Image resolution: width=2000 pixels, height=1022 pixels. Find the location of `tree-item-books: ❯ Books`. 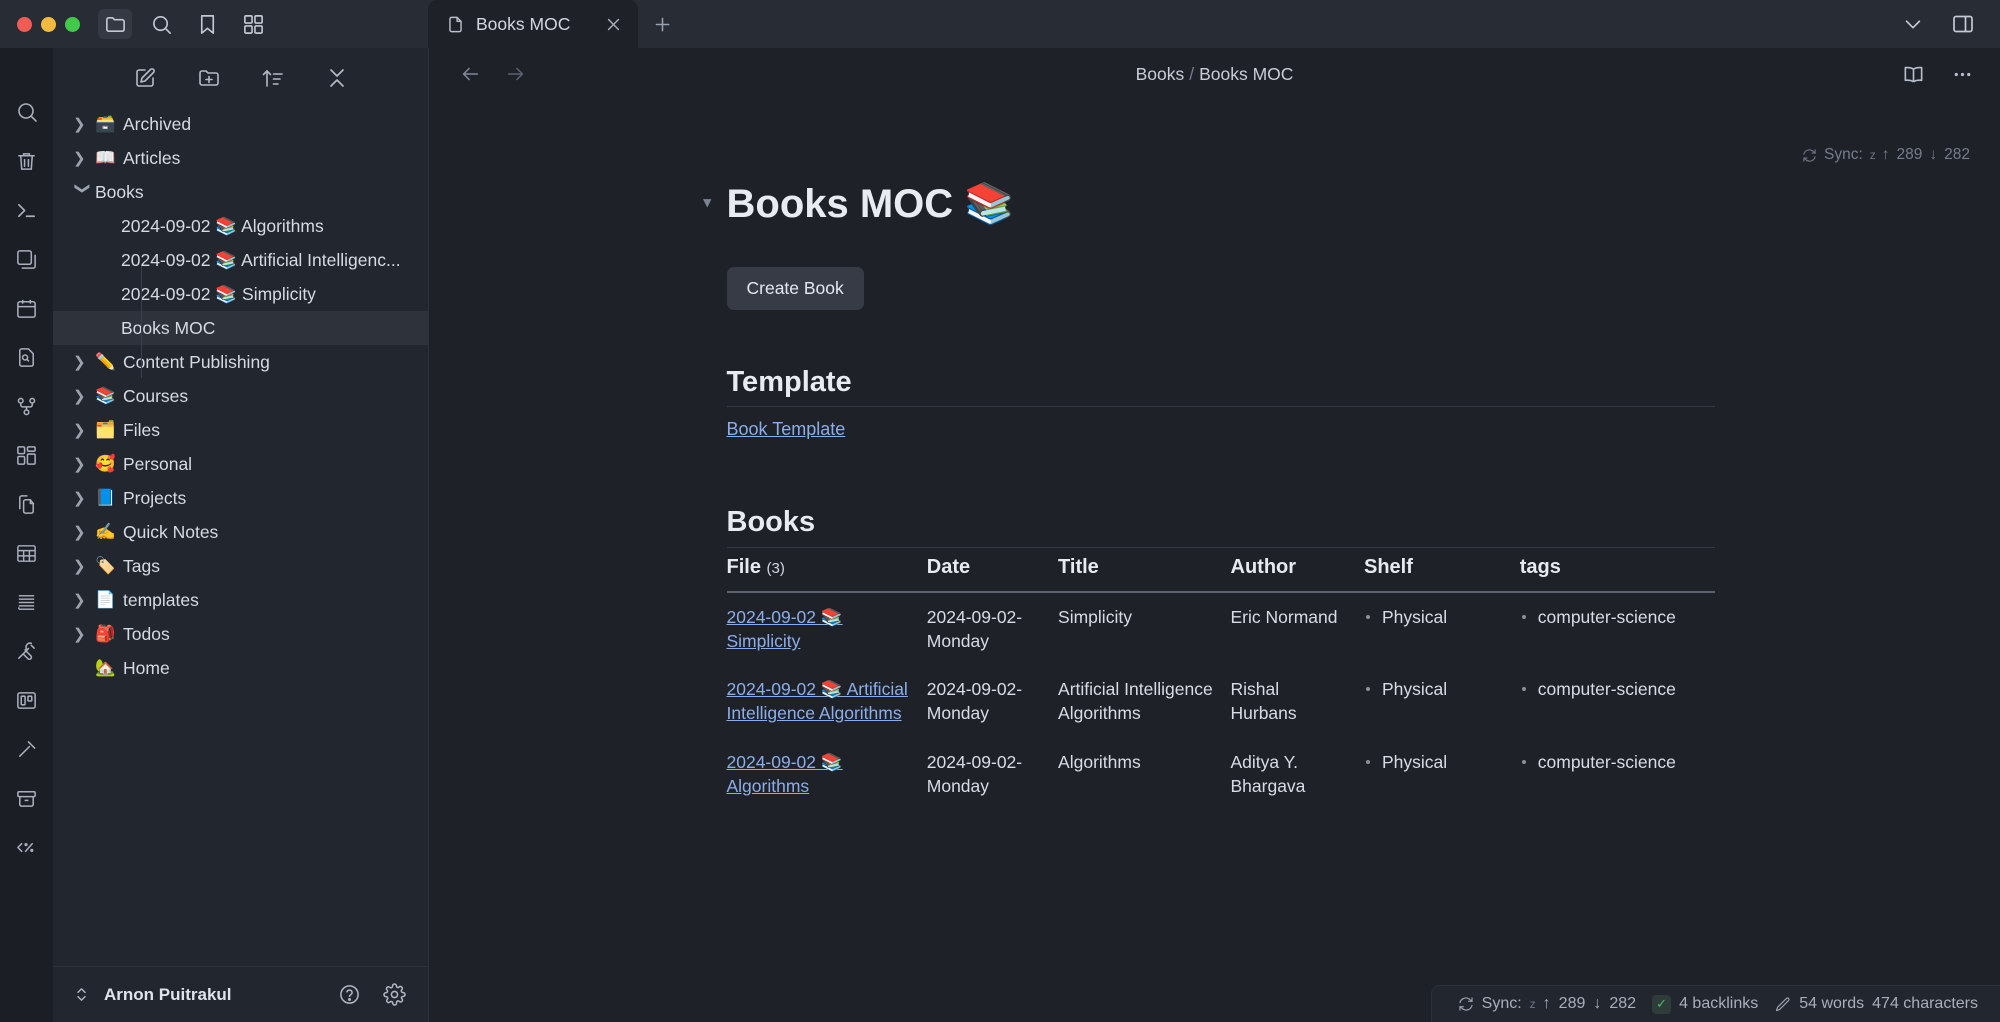

tree-item-books: ❯ Books is located at coordinates (240, 192).